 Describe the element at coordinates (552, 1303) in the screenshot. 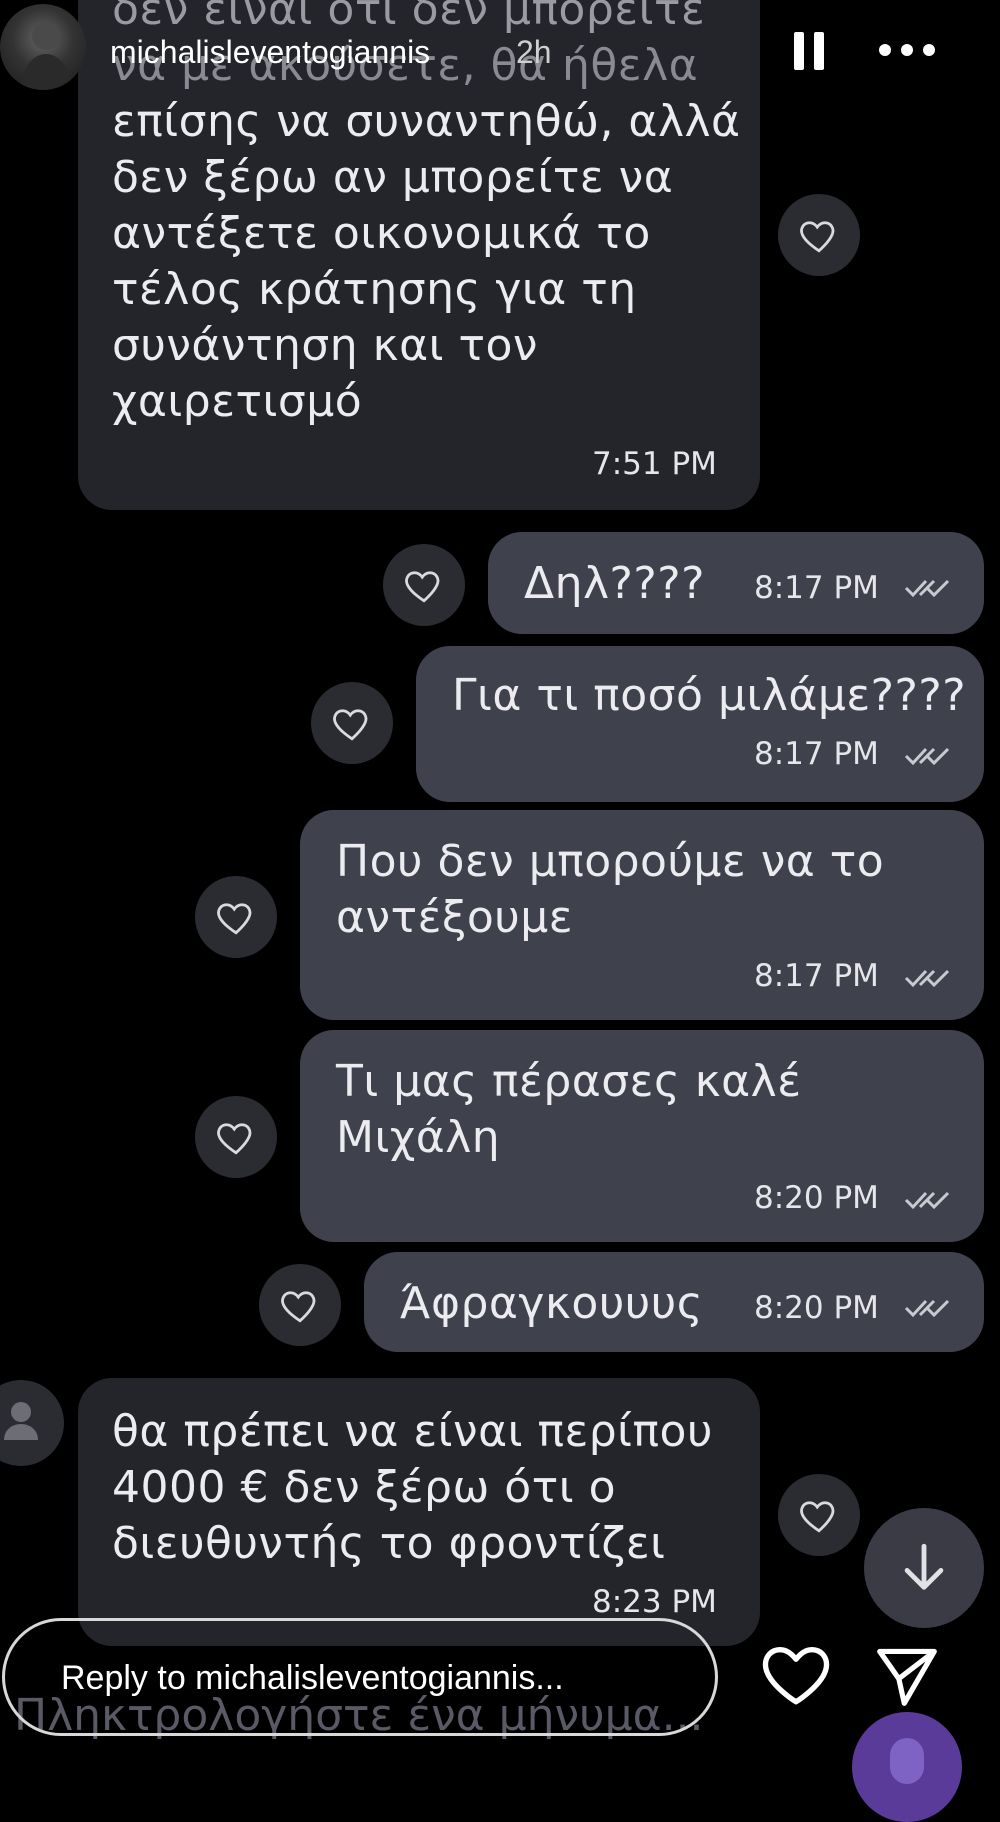

I see `message-text: Άφραγκουυυς` at that location.